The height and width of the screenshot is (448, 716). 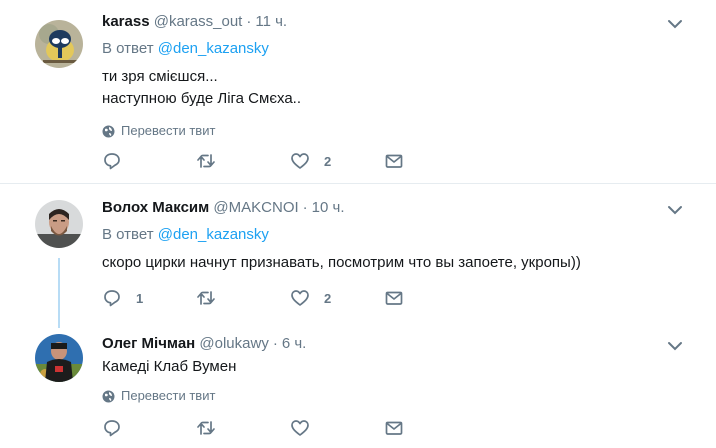 I want to click on tweet-header: karass @karass_out · 11 ч., so click(x=399, y=22).